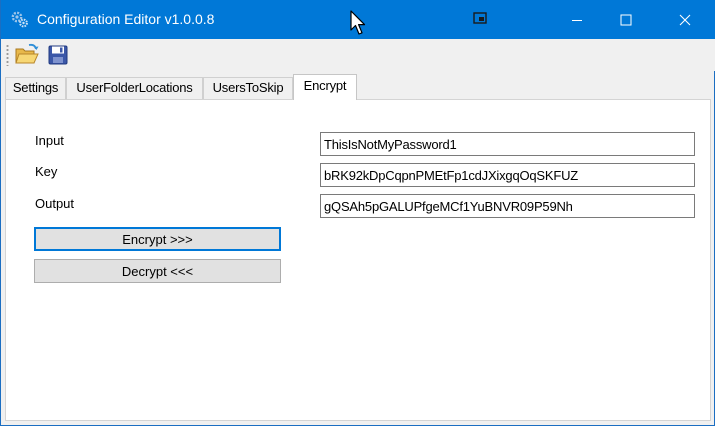 This screenshot has height=426, width=715. I want to click on toolbar-grip, so click(7, 55).